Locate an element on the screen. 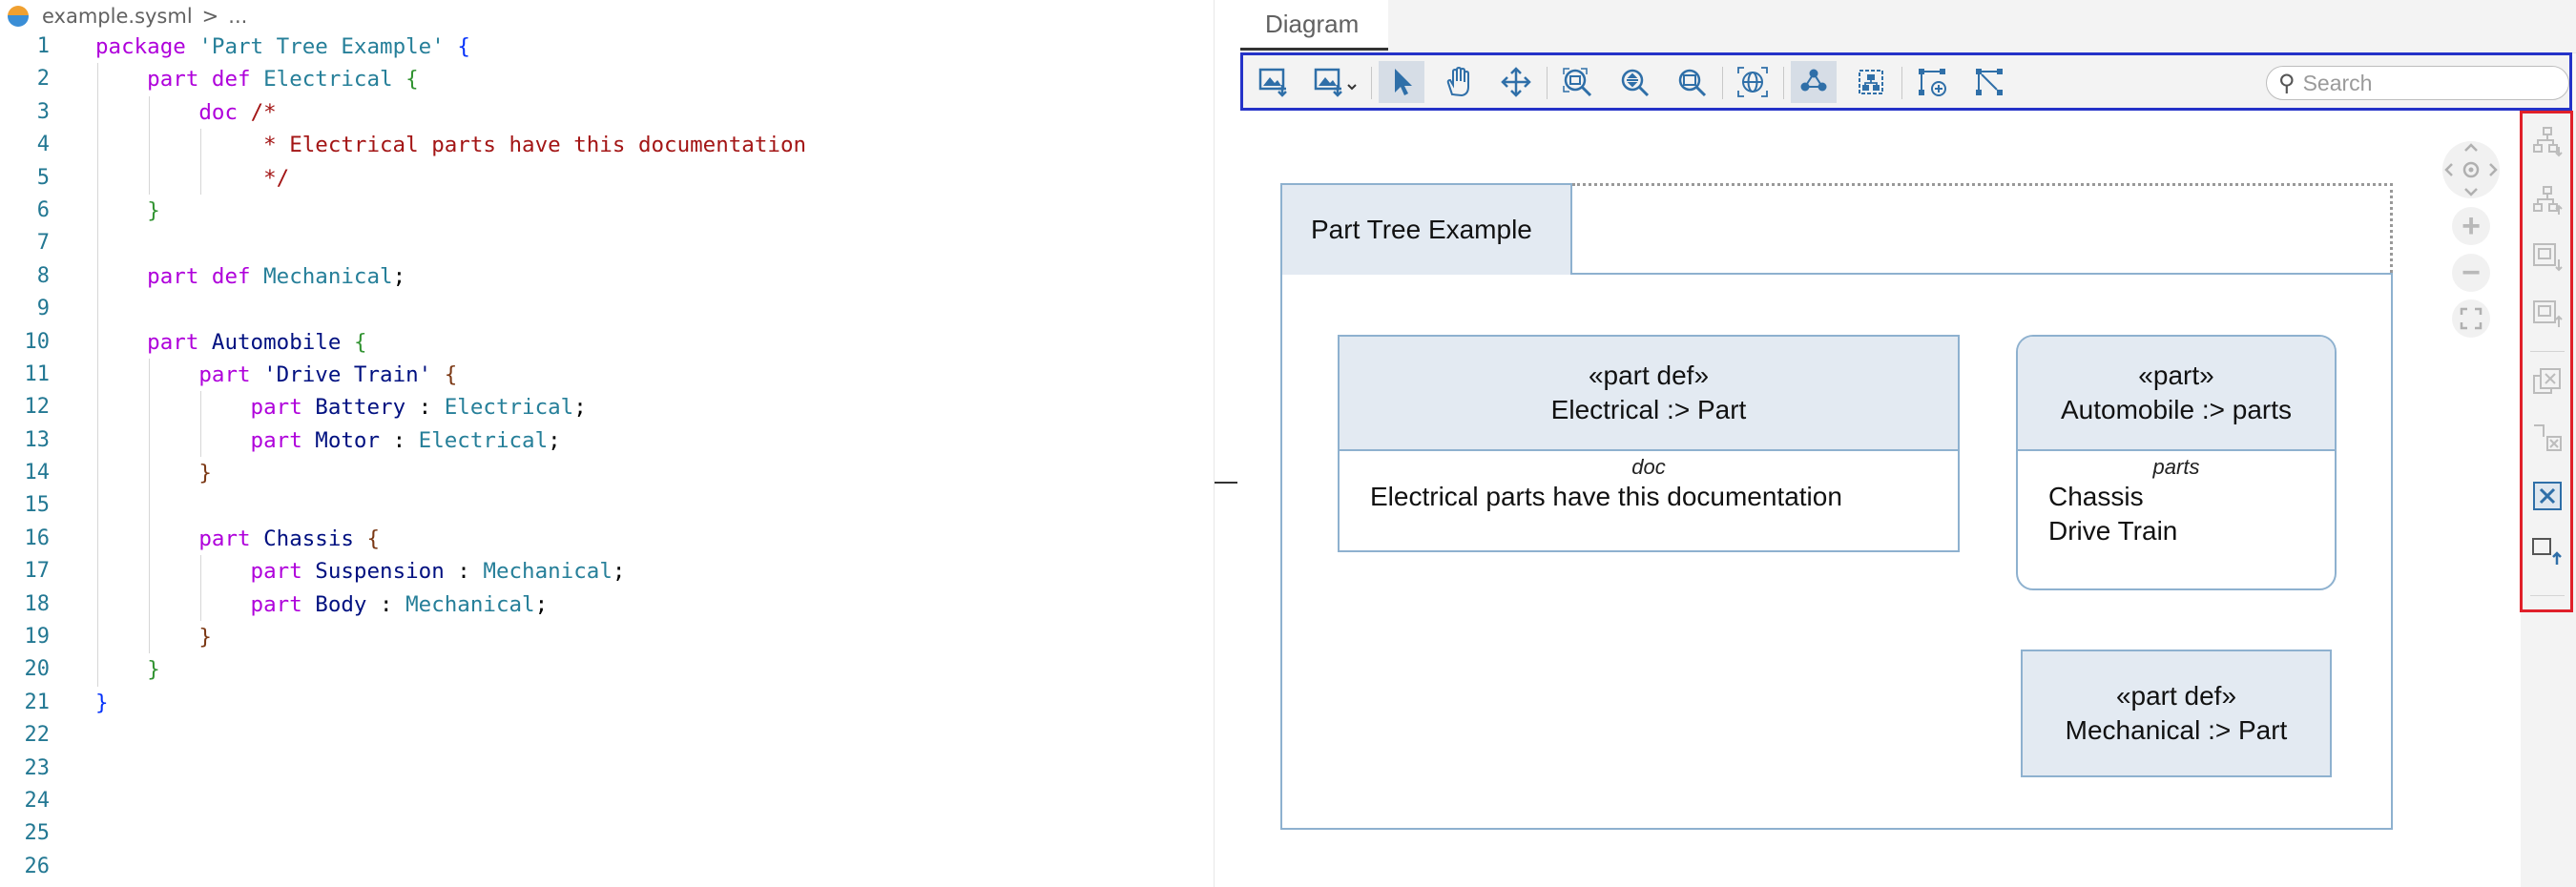 The width and height of the screenshot is (2576, 887). line-number: 10 is located at coordinates (37, 341).